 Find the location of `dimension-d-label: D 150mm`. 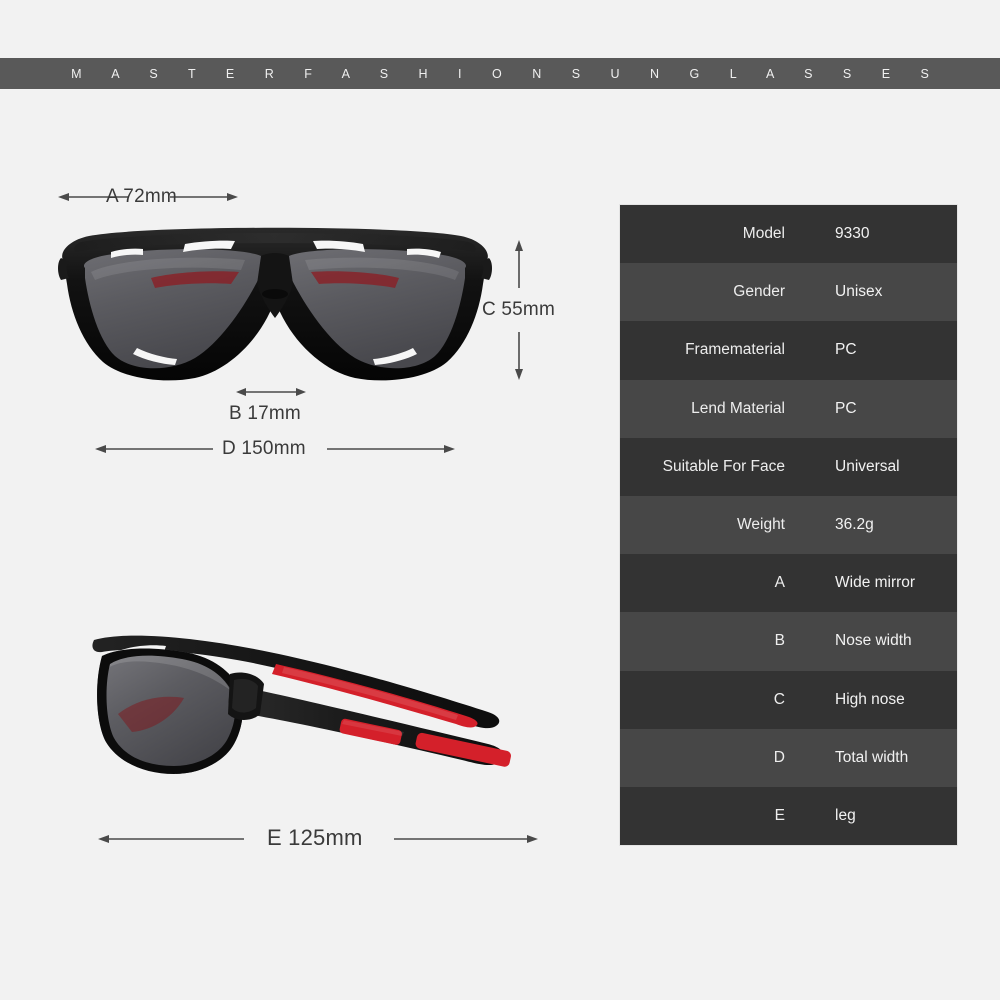

dimension-d-label: D 150mm is located at coordinates (264, 448).